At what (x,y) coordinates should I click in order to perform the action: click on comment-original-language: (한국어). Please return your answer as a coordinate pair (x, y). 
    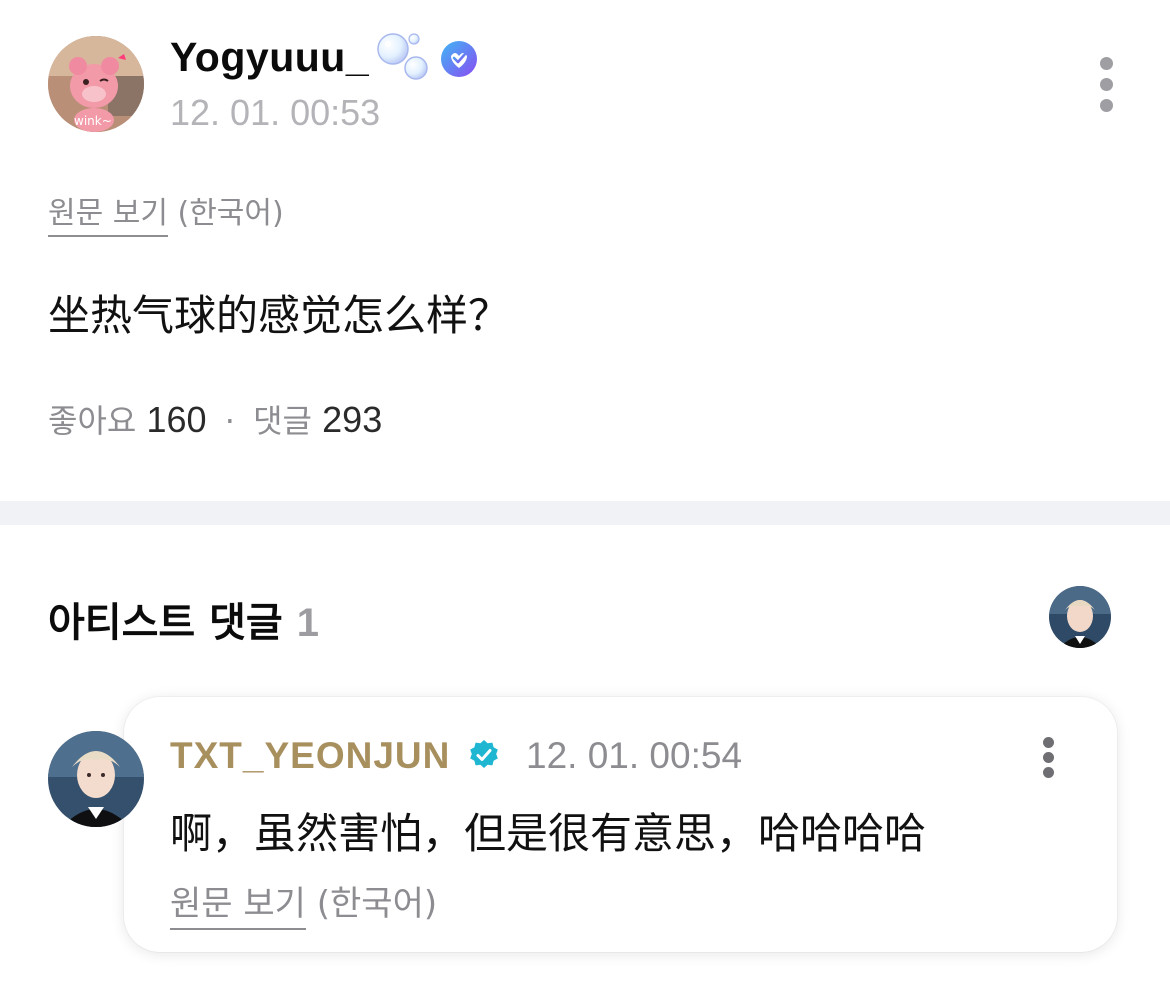
    Looking at the image, I should click on (377, 904).